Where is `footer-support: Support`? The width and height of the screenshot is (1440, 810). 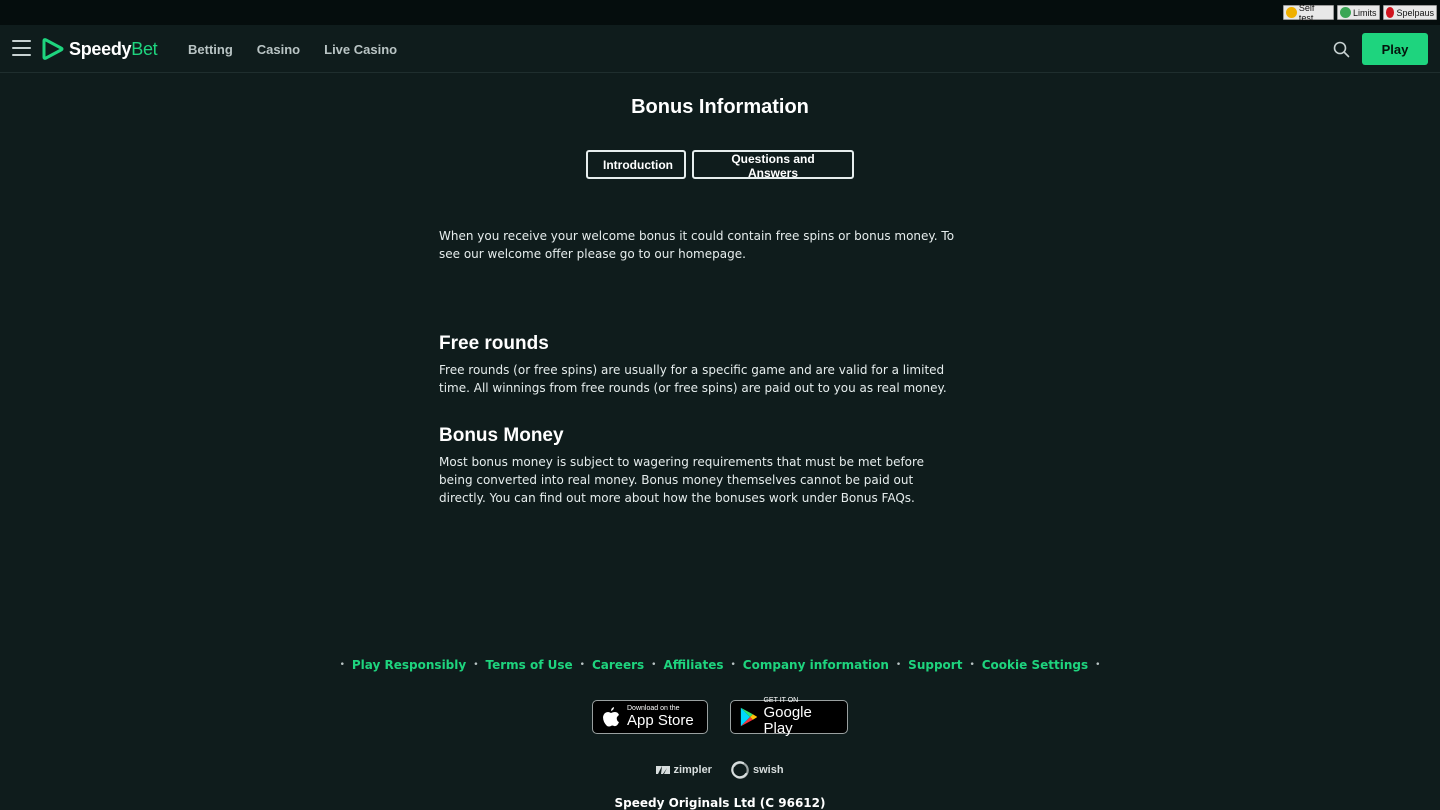 footer-support: Support is located at coordinates (935, 665).